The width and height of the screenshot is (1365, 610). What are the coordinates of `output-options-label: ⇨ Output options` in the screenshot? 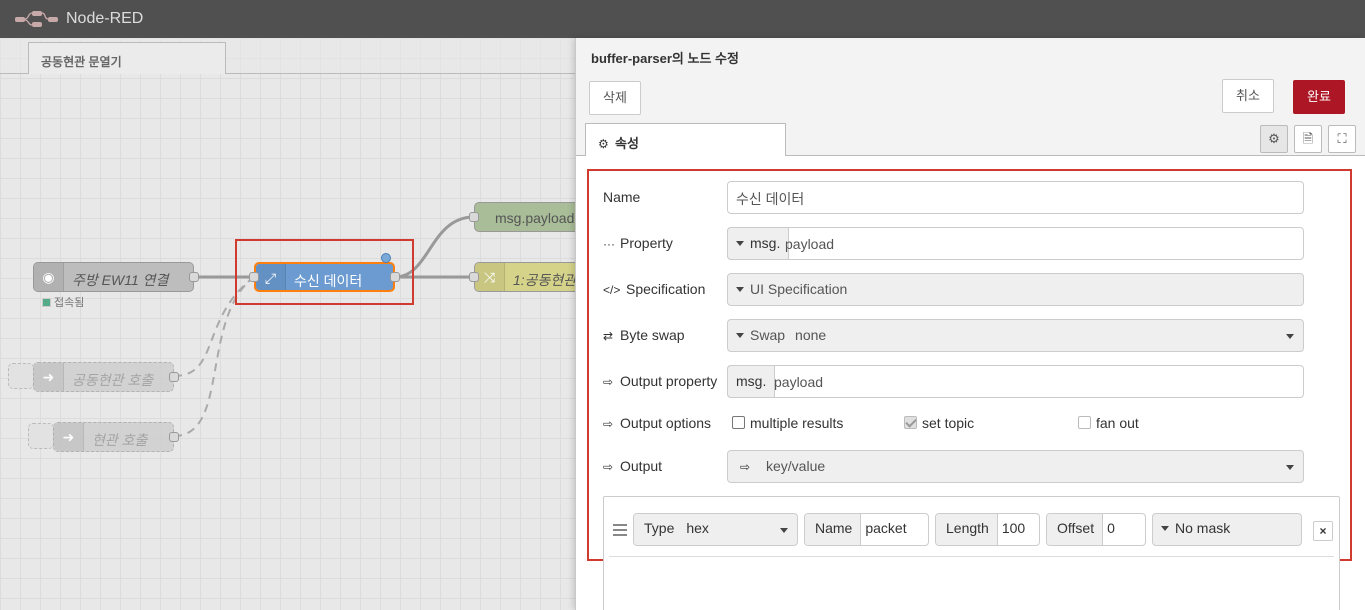 It's located at (657, 423).